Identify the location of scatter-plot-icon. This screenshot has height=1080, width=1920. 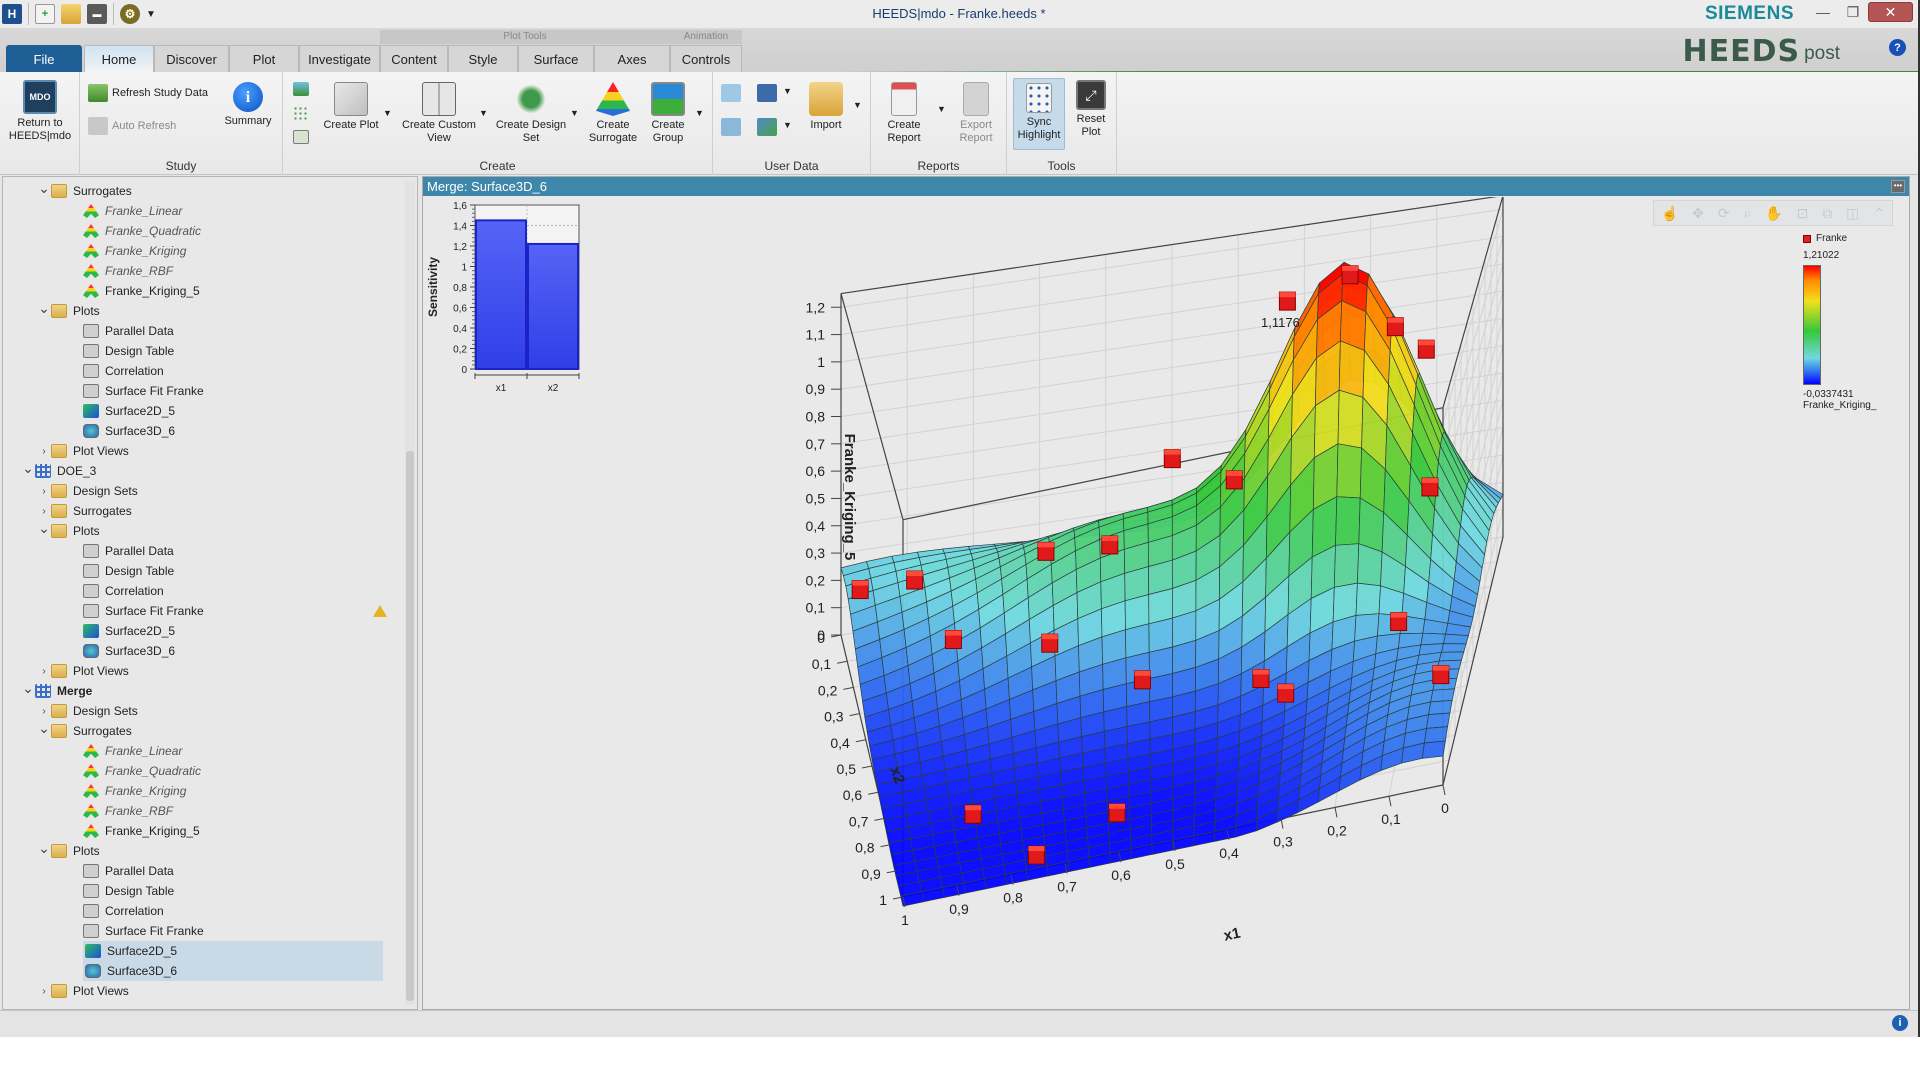
(301, 113).